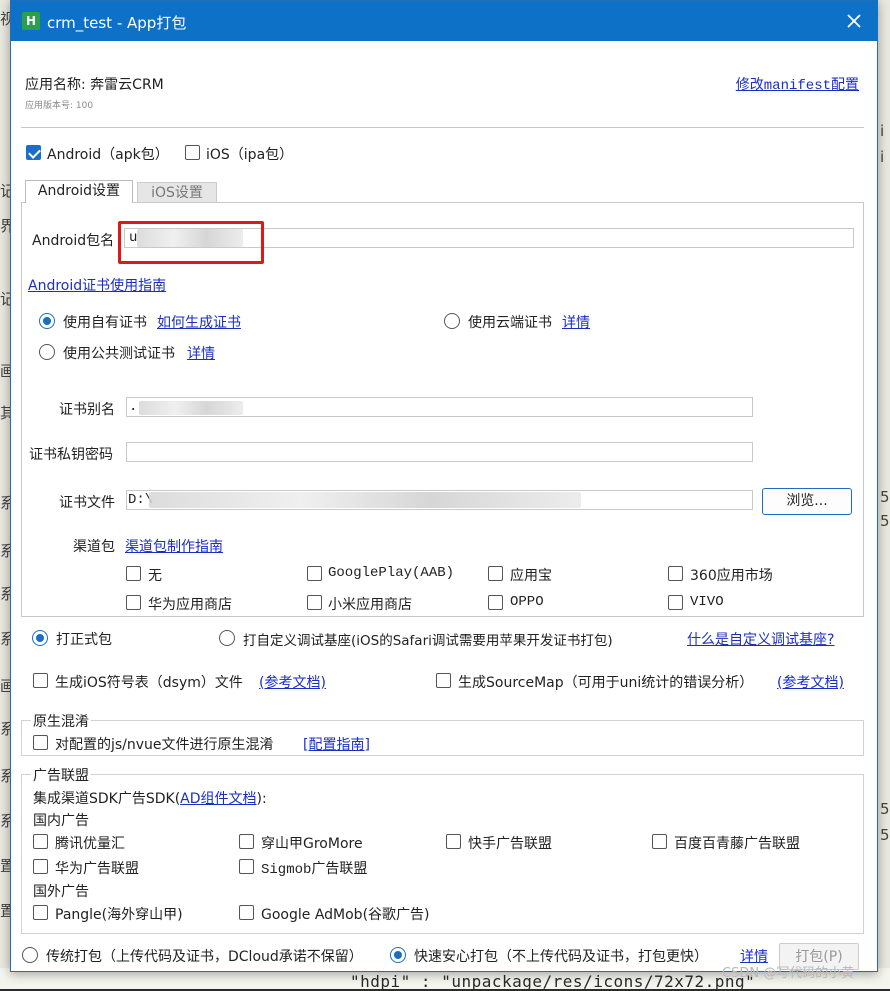 The height and width of the screenshot is (991, 890). Describe the element at coordinates (439, 452) in the screenshot. I see `cert-password-input` at that location.